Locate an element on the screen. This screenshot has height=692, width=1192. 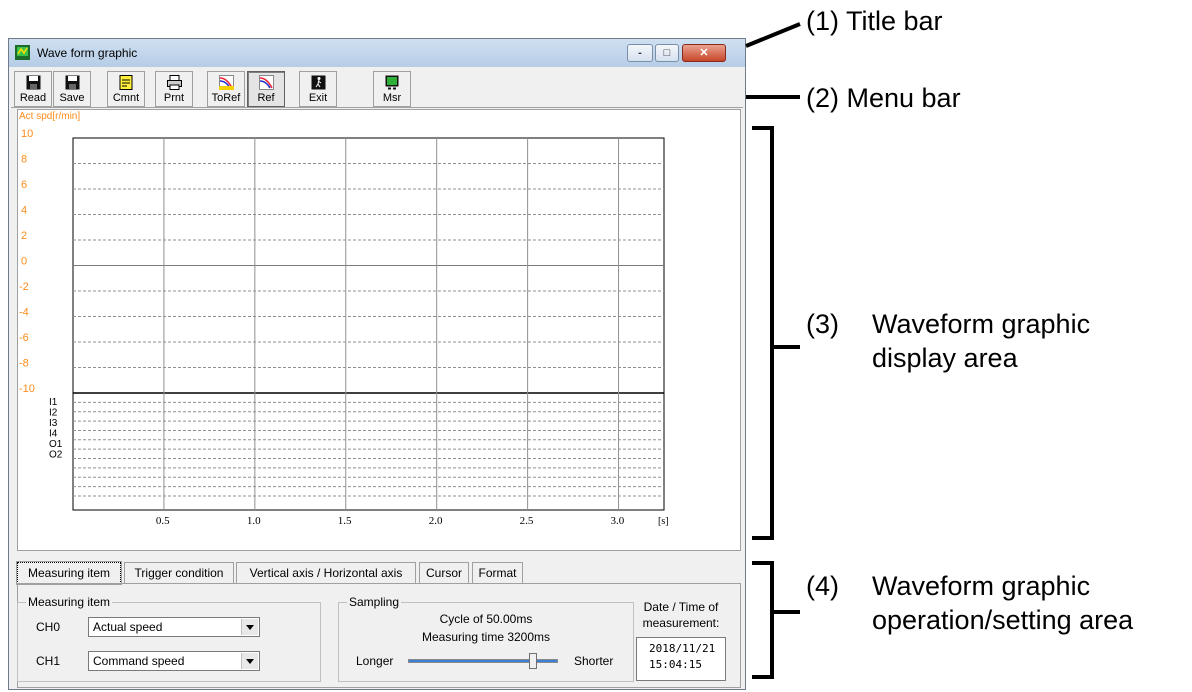
digital-channel-label: I1 is located at coordinates (53, 402).